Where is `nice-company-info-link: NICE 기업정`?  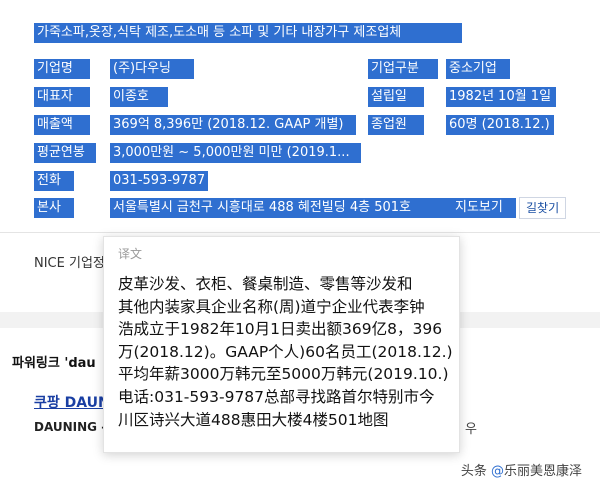 nice-company-info-link: NICE 기업정 is located at coordinates (69, 261).